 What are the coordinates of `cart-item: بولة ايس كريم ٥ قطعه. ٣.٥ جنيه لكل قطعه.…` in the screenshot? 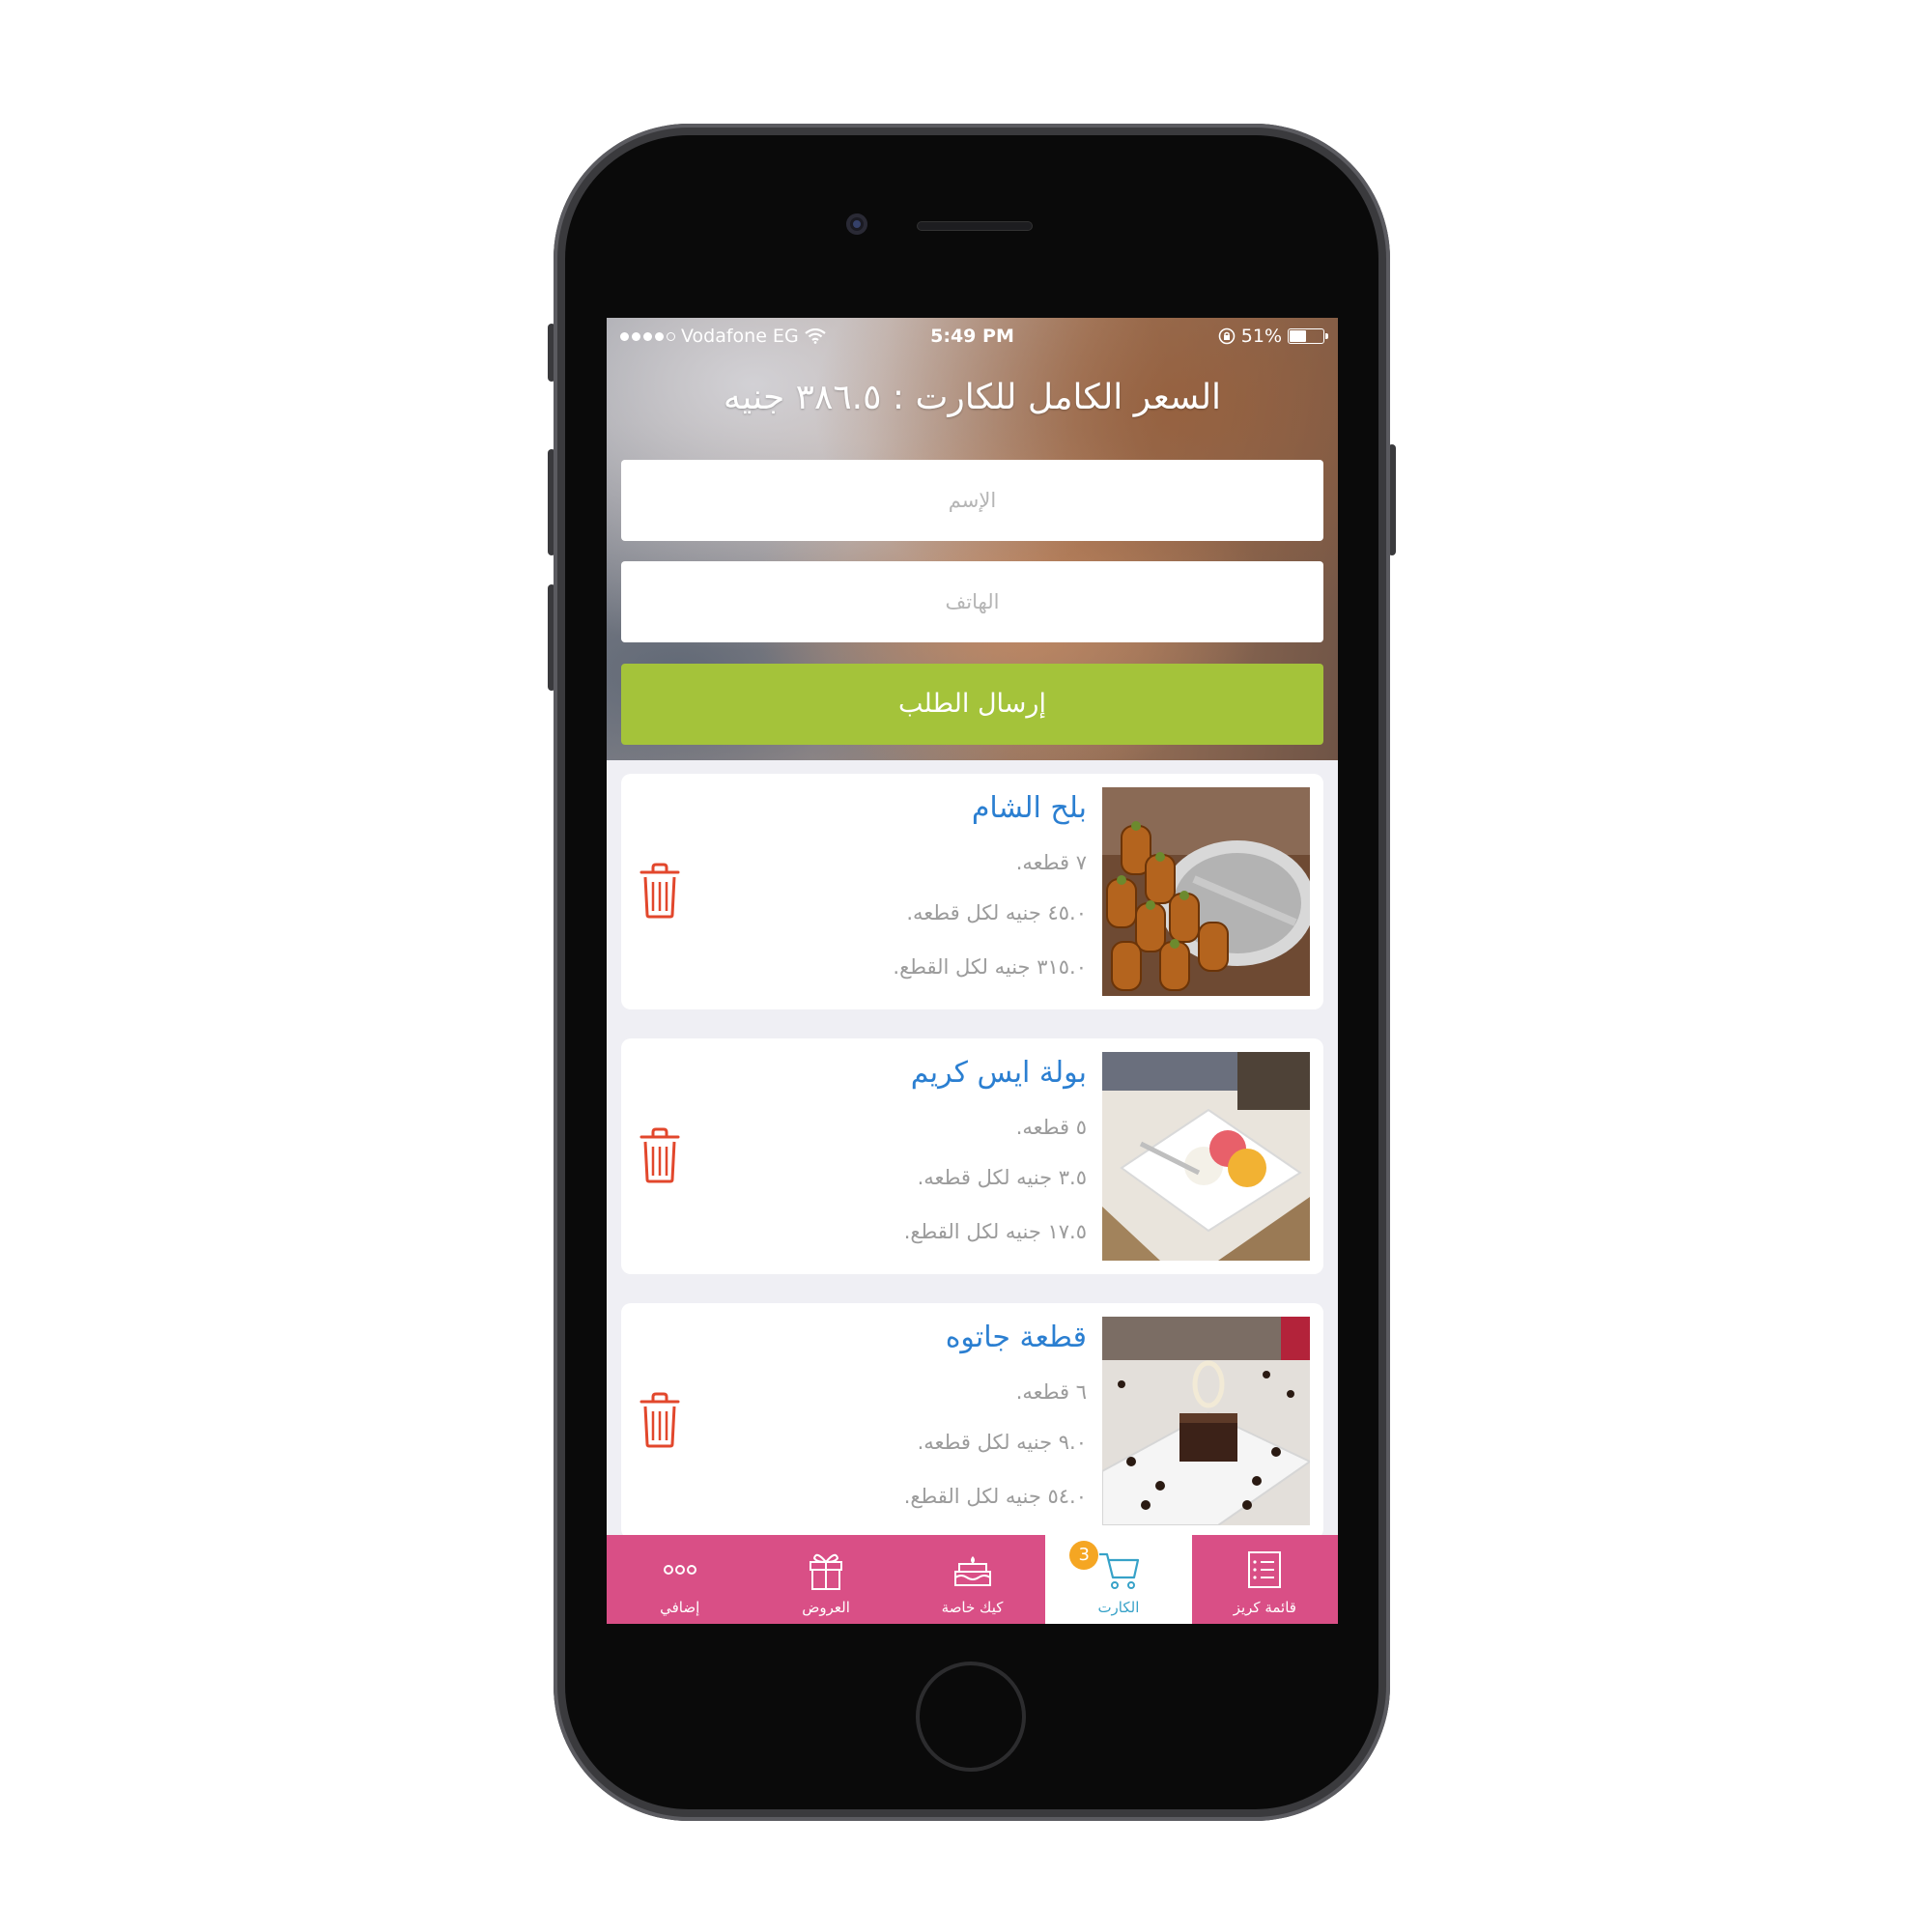 It's located at (972, 1156).